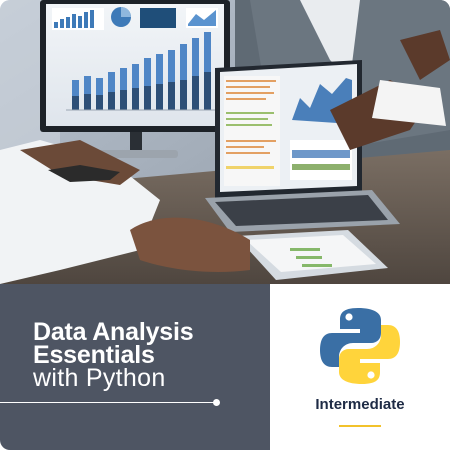 This screenshot has height=450, width=450. Describe the element at coordinates (99, 378) in the screenshot. I see `course-title-line-3: with Python` at that location.